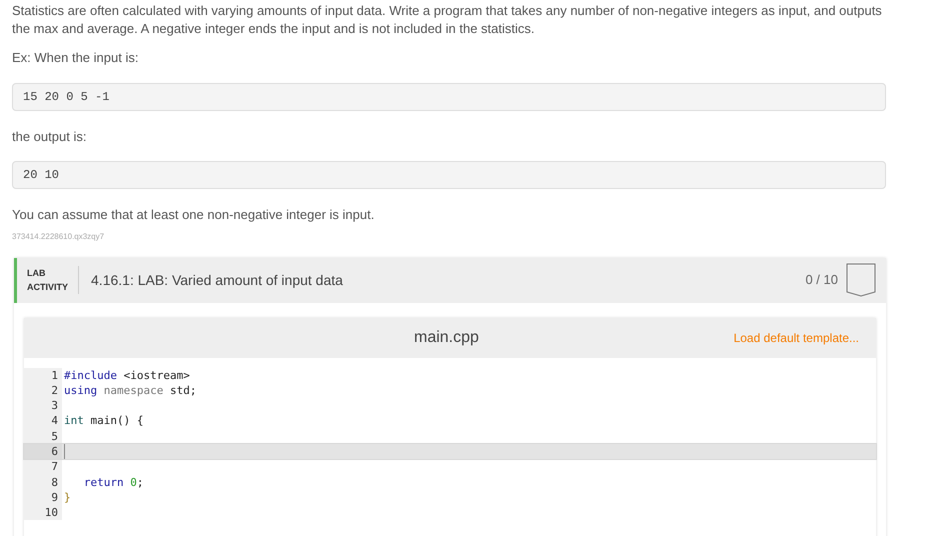 The height and width of the screenshot is (536, 938). I want to click on line-number: 9, so click(43, 498).